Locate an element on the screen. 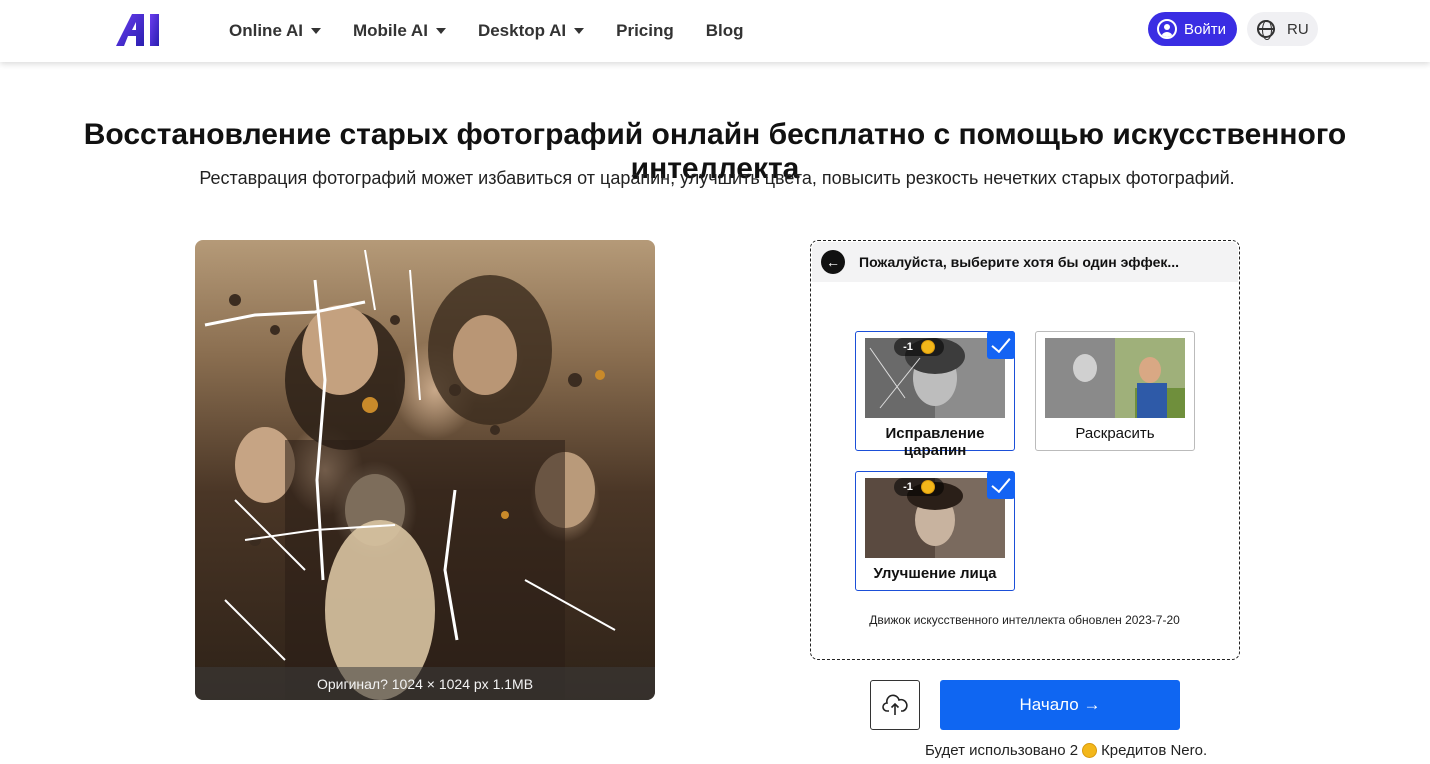  credits-note: Будет использовано 2 Кредитов Nero. is located at coordinates (1066, 750).